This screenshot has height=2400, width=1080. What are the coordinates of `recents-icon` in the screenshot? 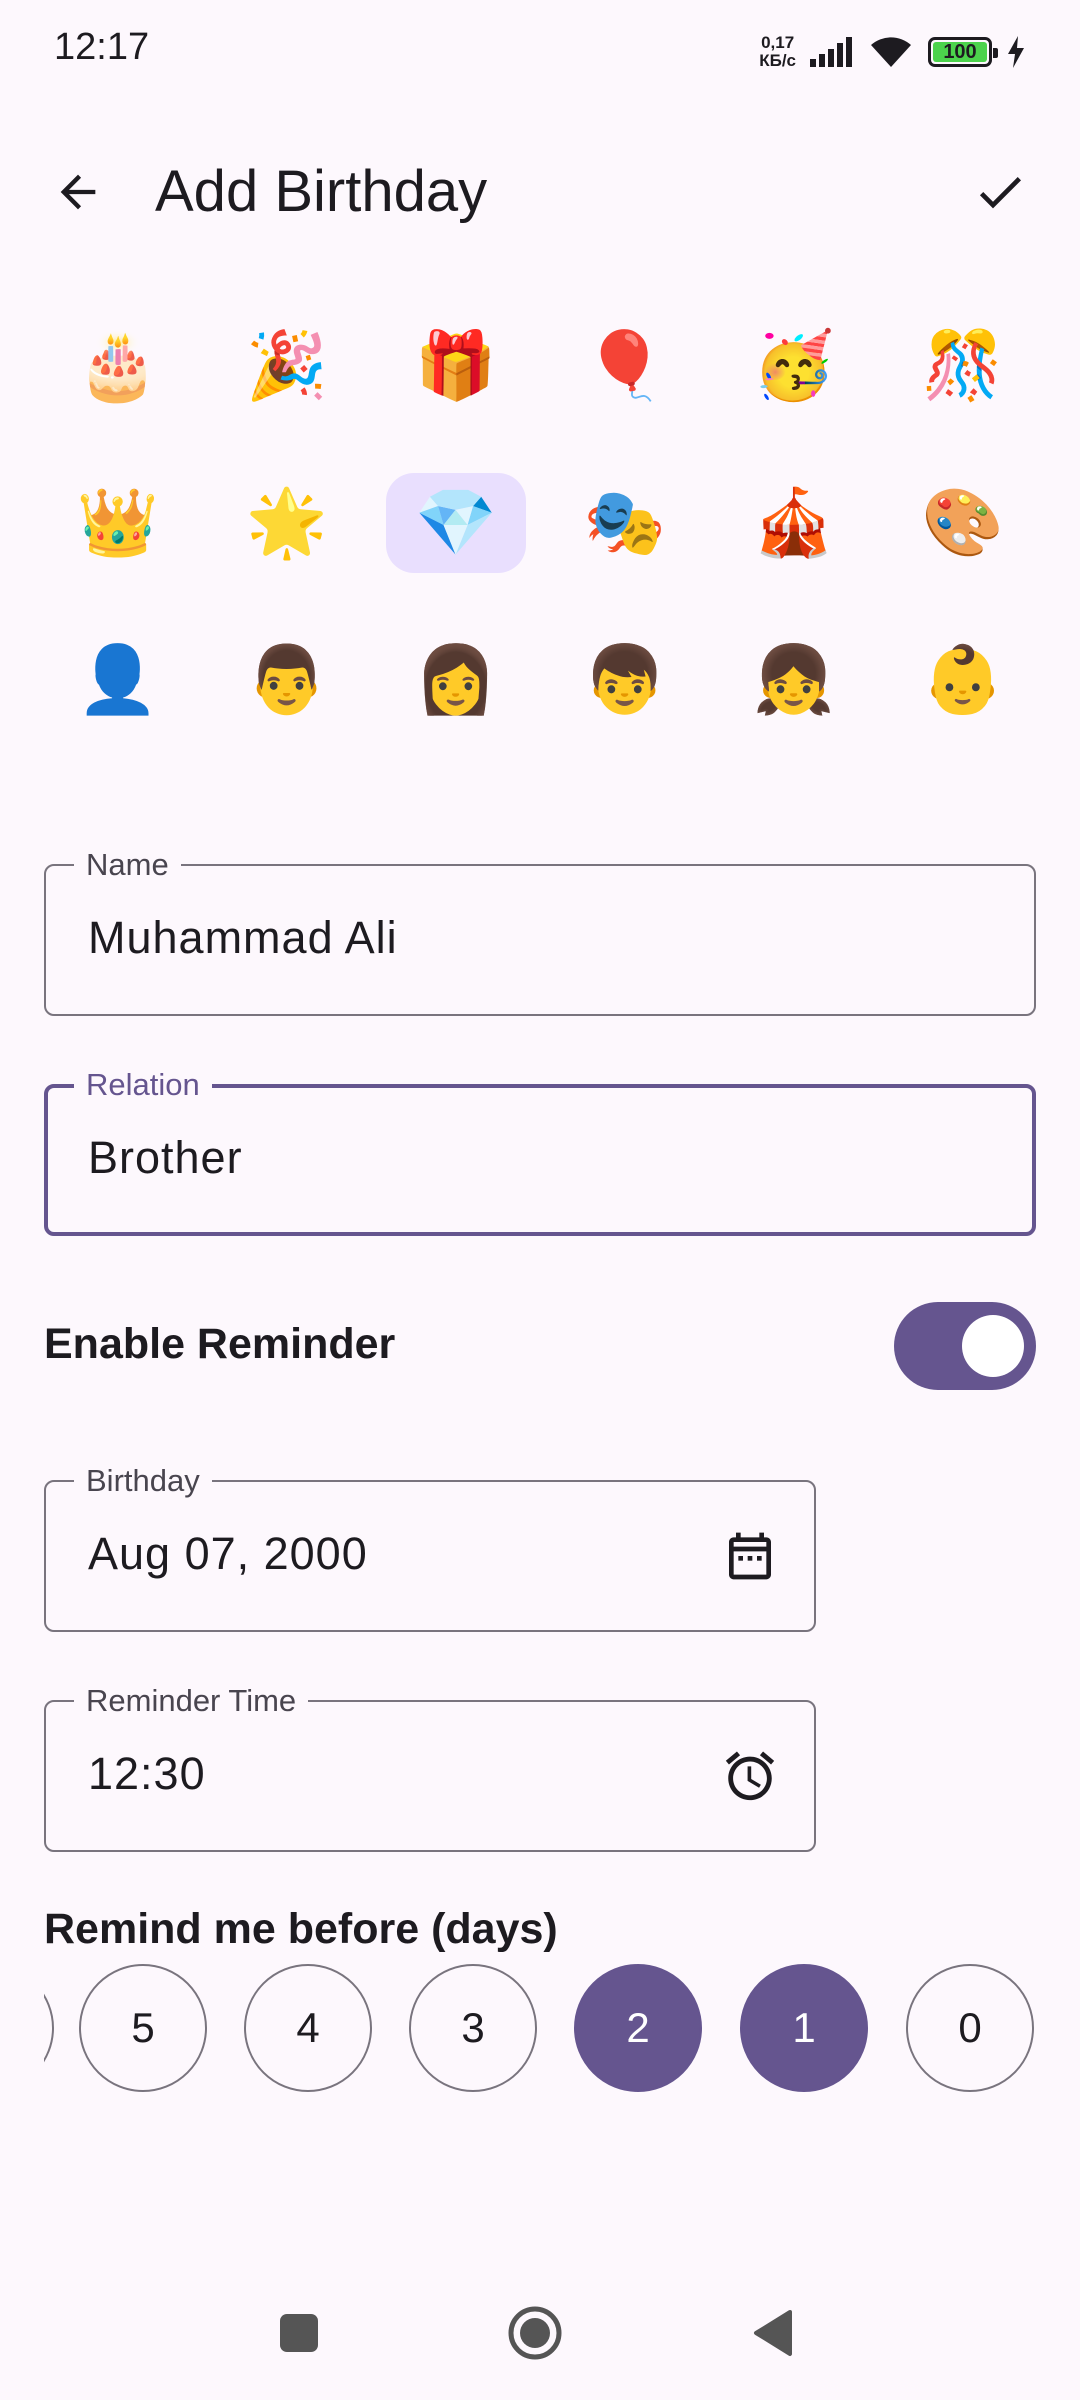 It's located at (299, 2333).